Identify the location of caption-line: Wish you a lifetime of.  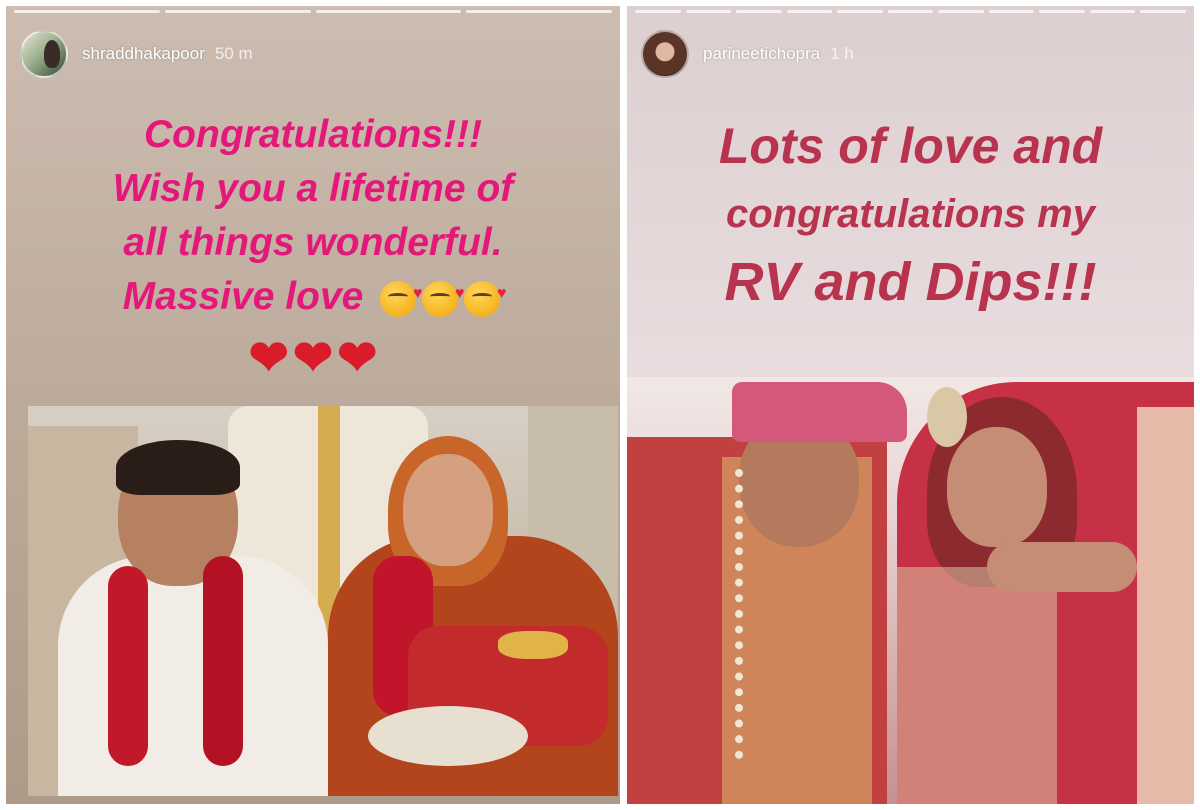
(313, 188).